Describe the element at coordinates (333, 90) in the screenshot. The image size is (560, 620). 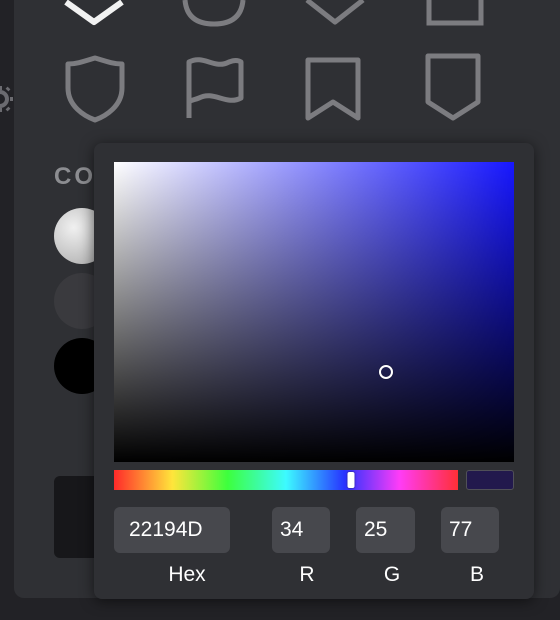
I see `bookmark-icon` at that location.